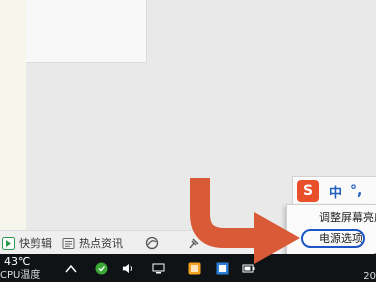 This screenshot has height=282, width=376. What do you see at coordinates (35, 243) in the screenshot?
I see `quick-edit-label: 快剪辑` at bounding box center [35, 243].